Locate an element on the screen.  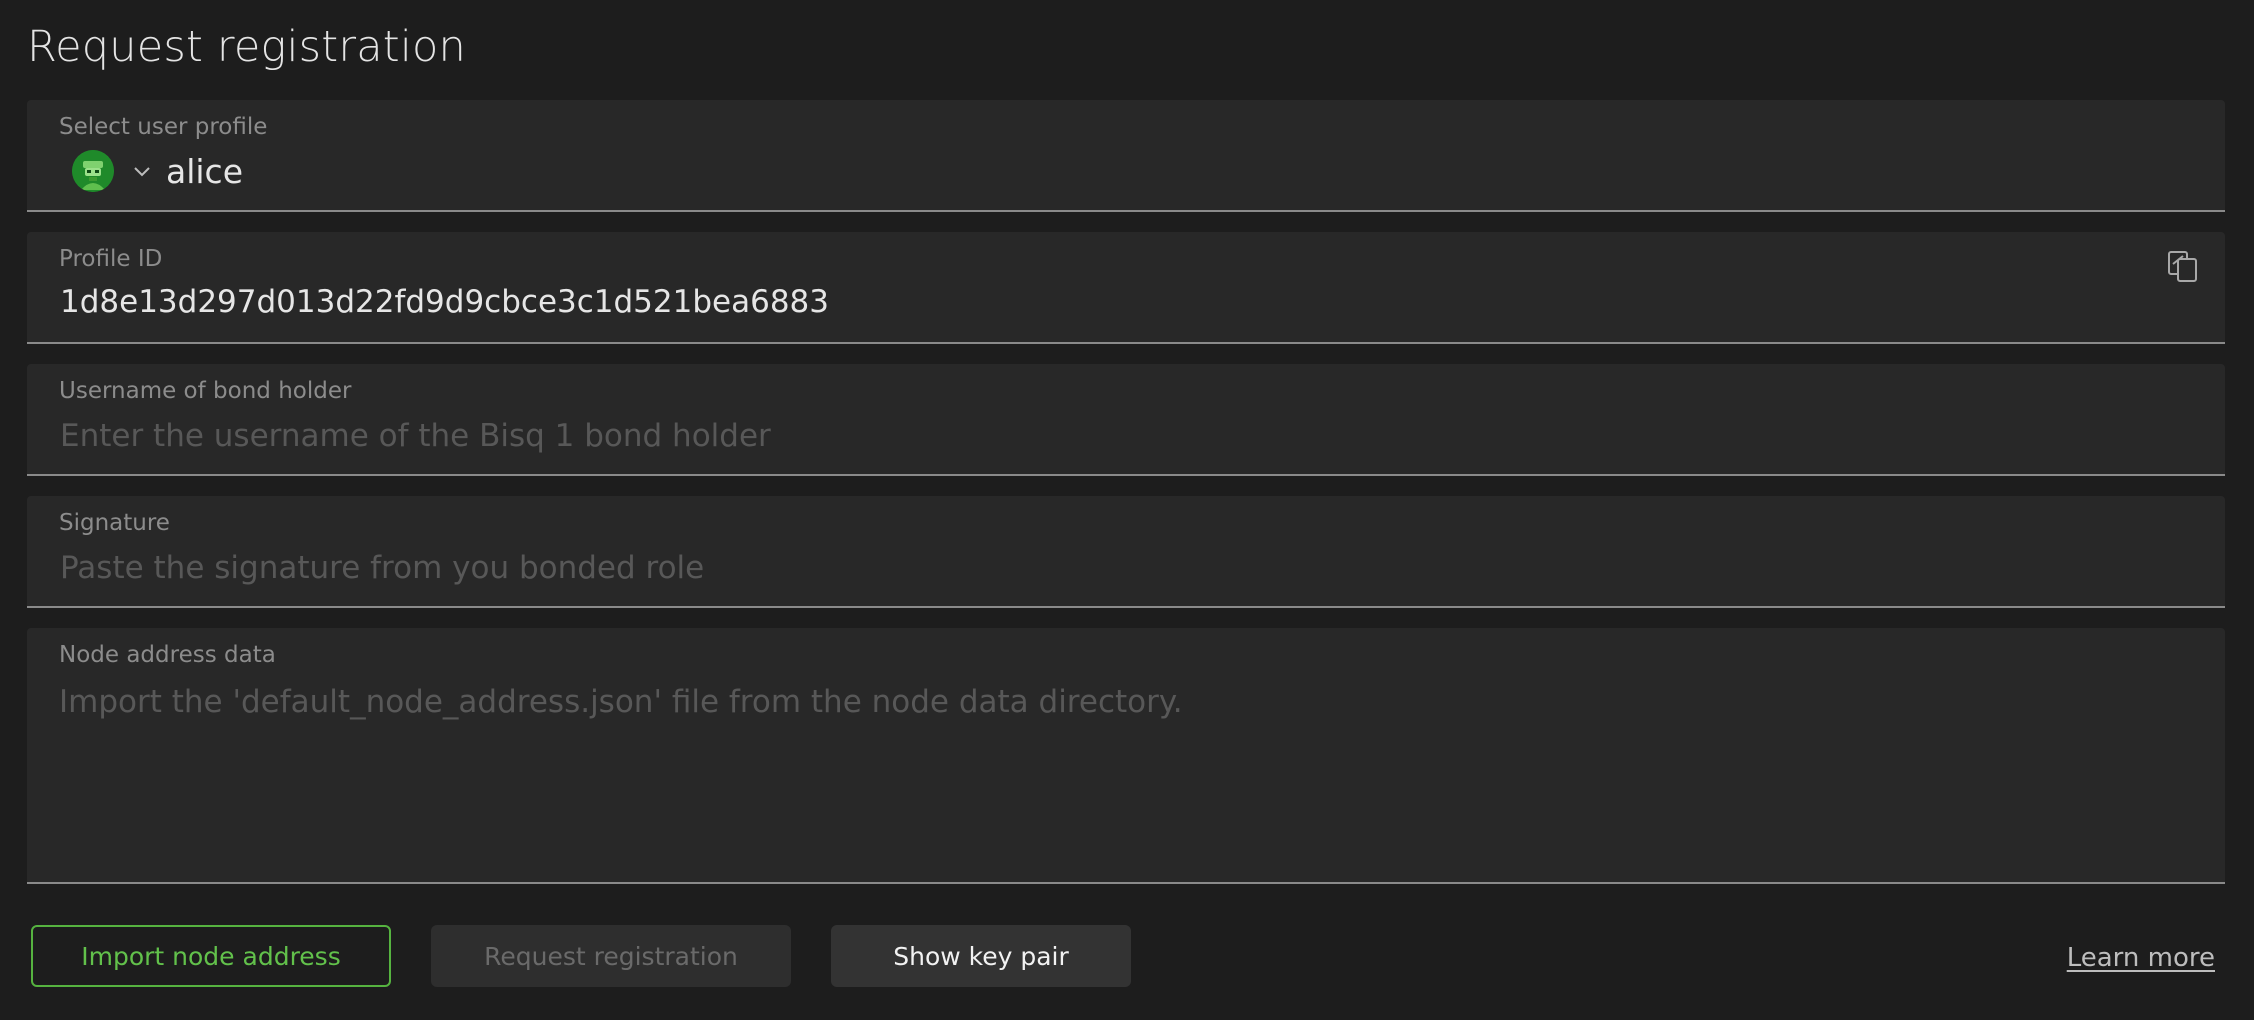
bond-holder-field: Username of bond holder is located at coordinates (1126, 420).